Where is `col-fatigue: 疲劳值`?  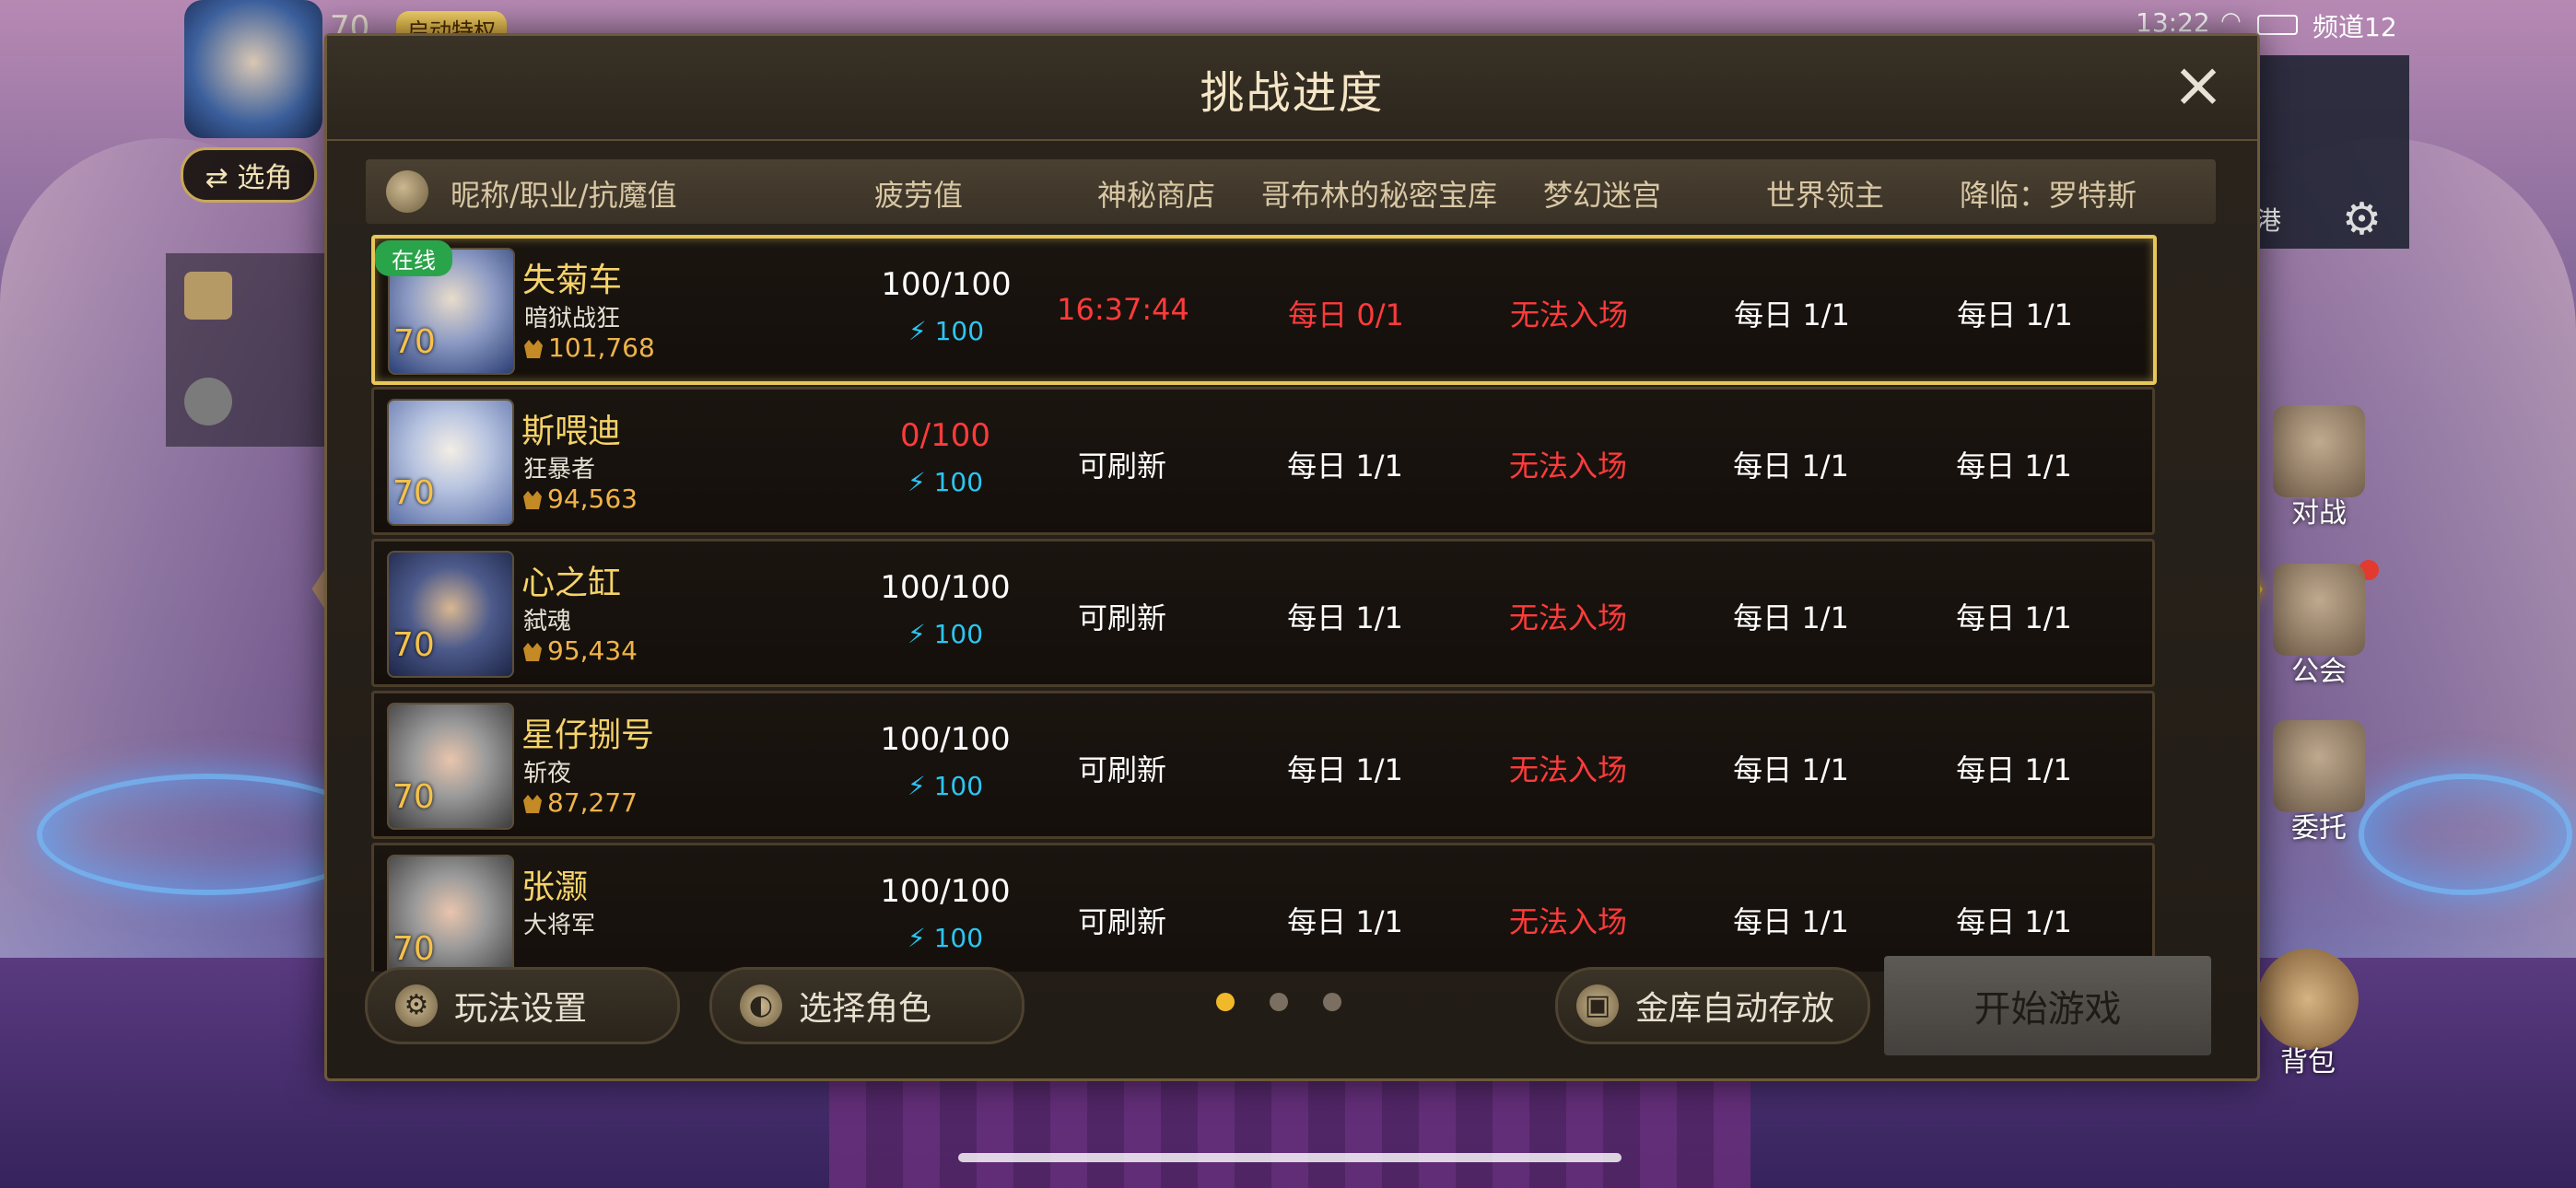 col-fatigue: 疲劳值 is located at coordinates (918, 195).